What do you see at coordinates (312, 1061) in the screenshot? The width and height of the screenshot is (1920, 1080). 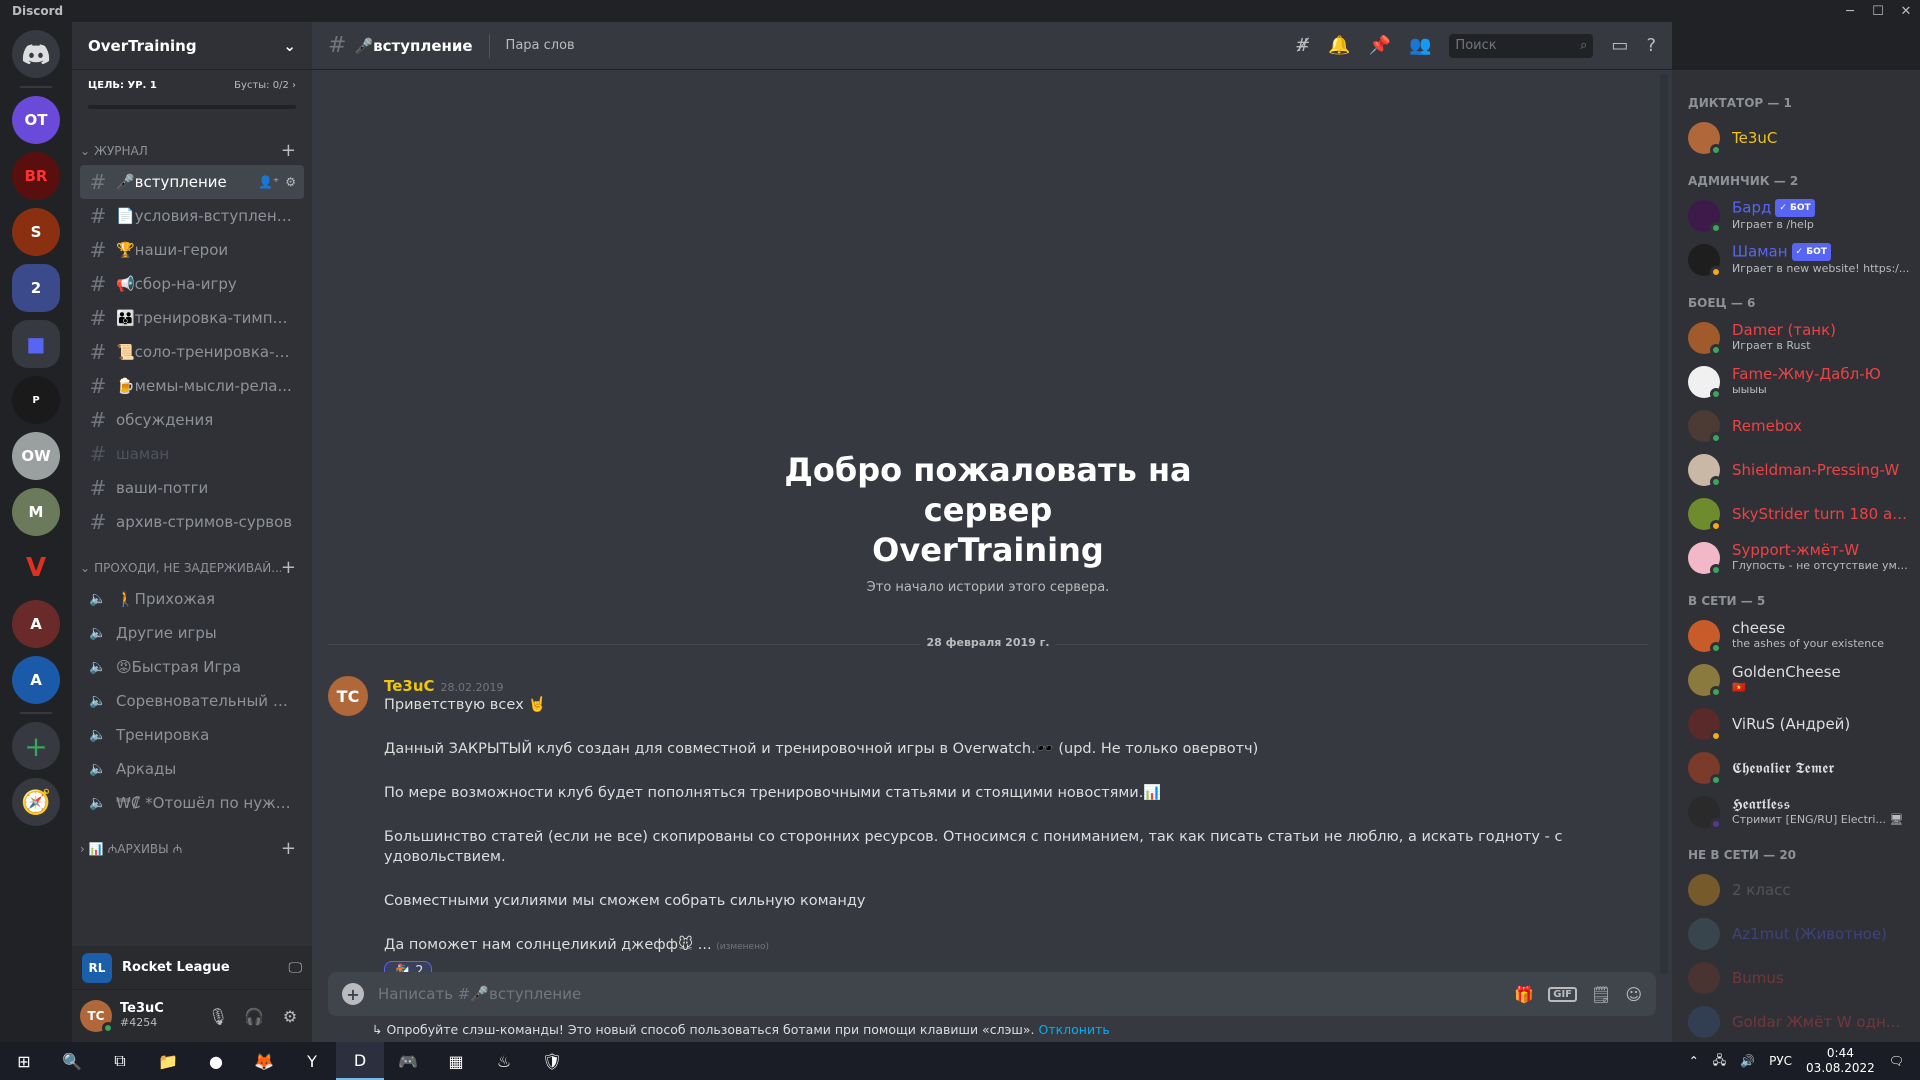 I see `yandex-icon: Y` at bounding box center [312, 1061].